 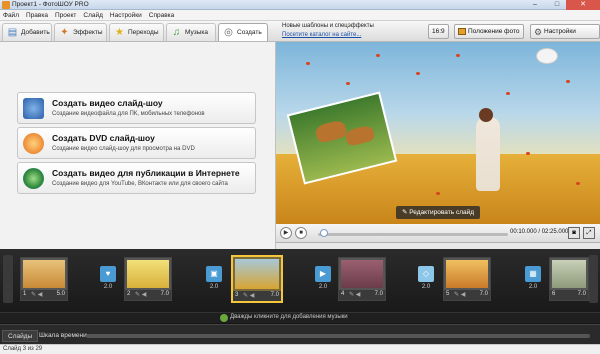 I want to click on menu-help: Справка, so click(x=162, y=15).